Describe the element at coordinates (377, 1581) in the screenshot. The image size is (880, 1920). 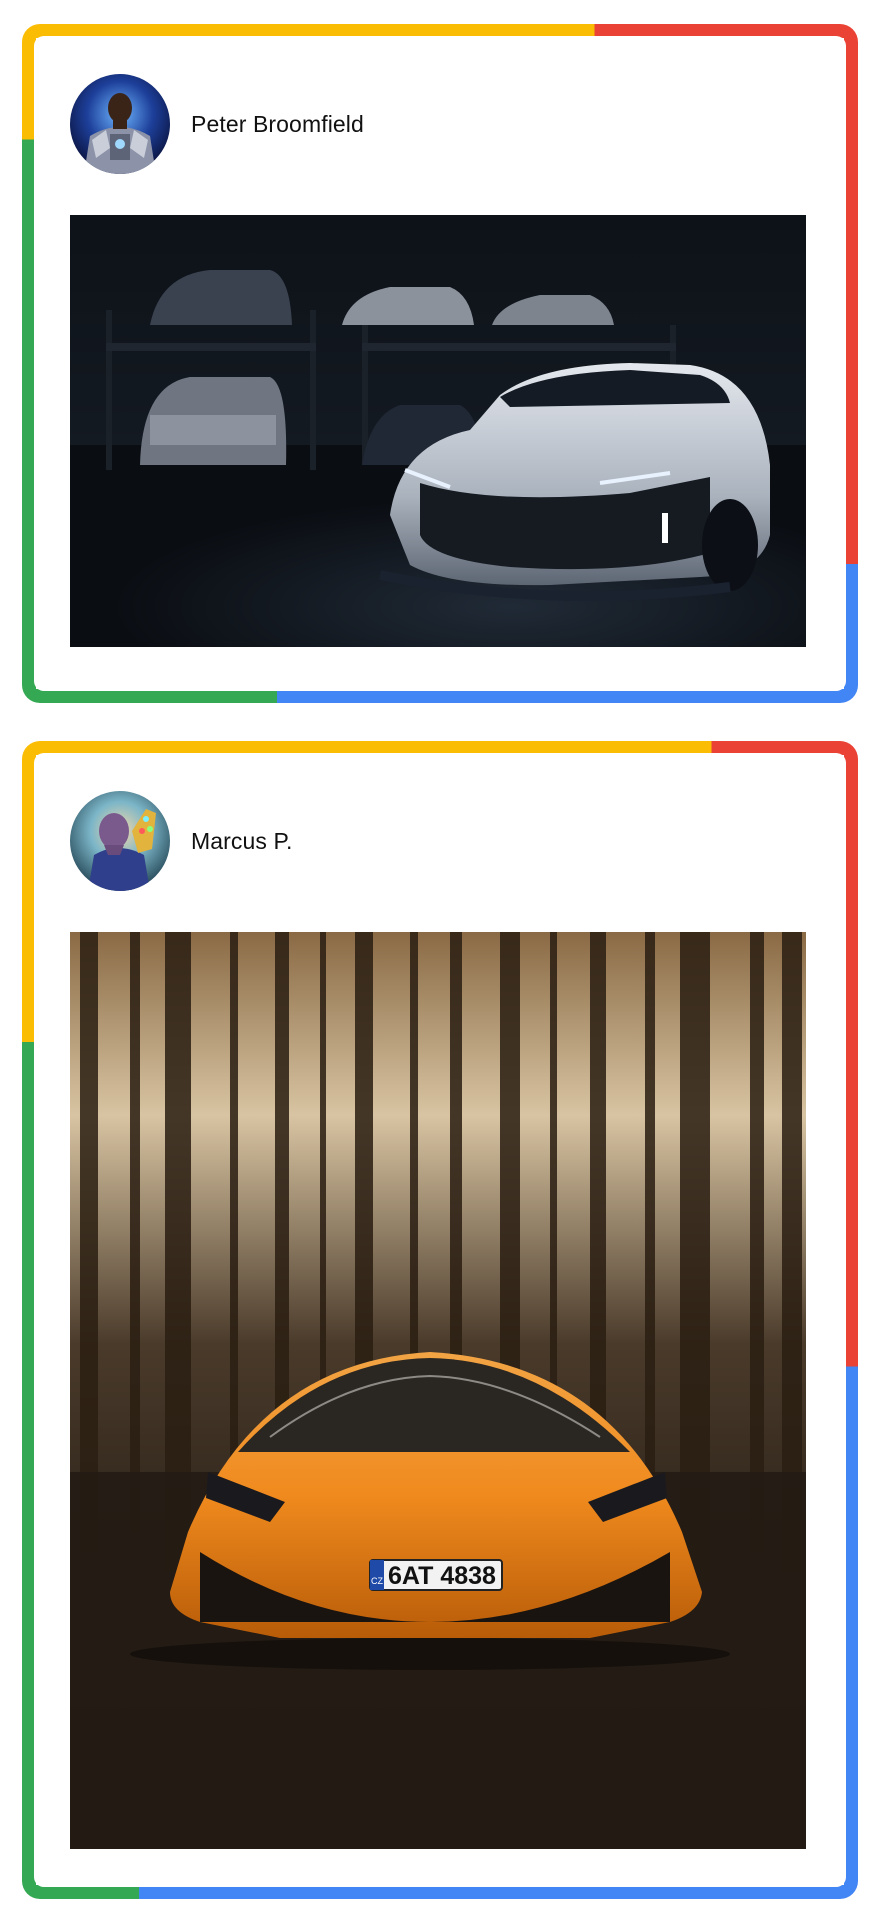
I see `plate-country-code: CZ` at that location.